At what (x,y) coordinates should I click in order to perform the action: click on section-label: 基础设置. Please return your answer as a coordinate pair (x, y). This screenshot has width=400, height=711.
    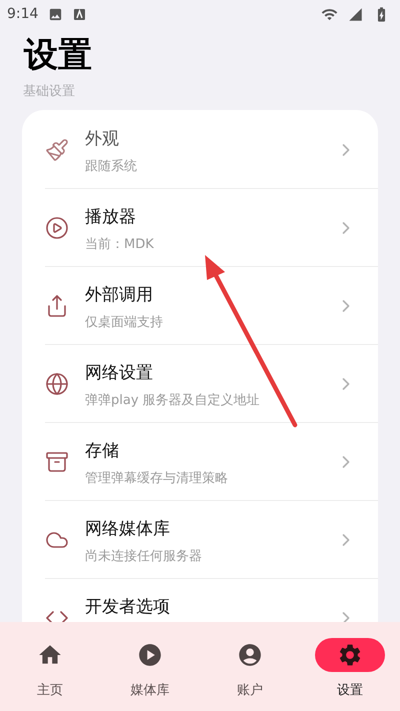
    Looking at the image, I should click on (49, 91).